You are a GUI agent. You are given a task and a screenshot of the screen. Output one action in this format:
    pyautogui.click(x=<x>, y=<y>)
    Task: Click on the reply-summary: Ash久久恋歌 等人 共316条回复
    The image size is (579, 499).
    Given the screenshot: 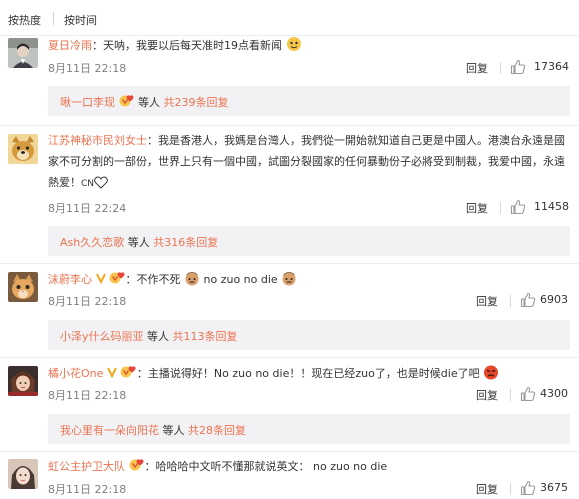 What is the action you would take?
    pyautogui.click(x=309, y=241)
    